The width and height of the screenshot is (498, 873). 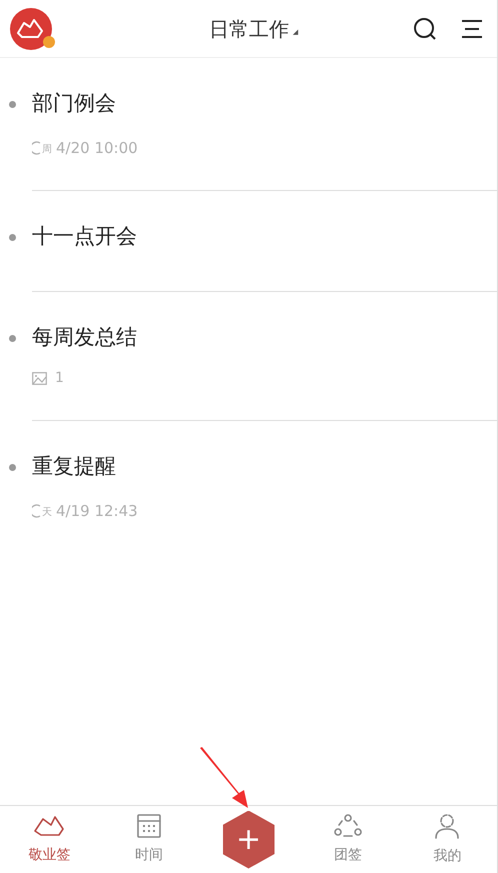 I want to click on app-logo, so click(x=31, y=29).